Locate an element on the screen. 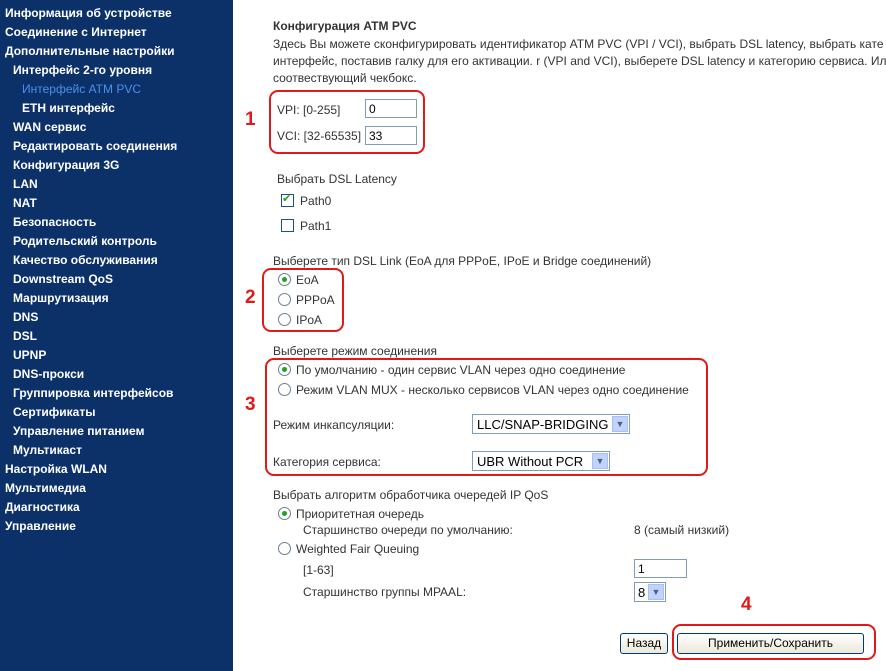  sidebar-item-wlan: Настройка WLAN is located at coordinates (56, 469).